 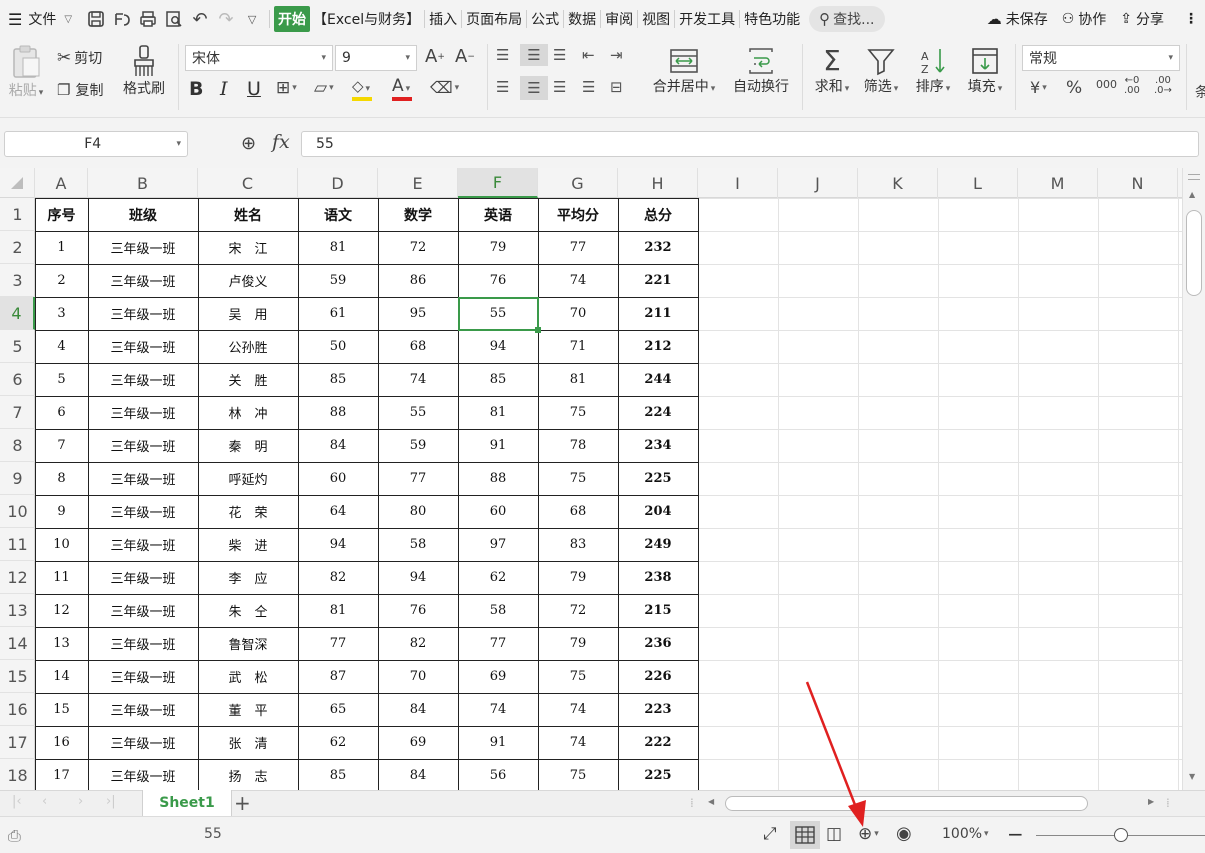 What do you see at coordinates (498, 511) in the screenshot?
I see `table-cell: 60` at bounding box center [498, 511].